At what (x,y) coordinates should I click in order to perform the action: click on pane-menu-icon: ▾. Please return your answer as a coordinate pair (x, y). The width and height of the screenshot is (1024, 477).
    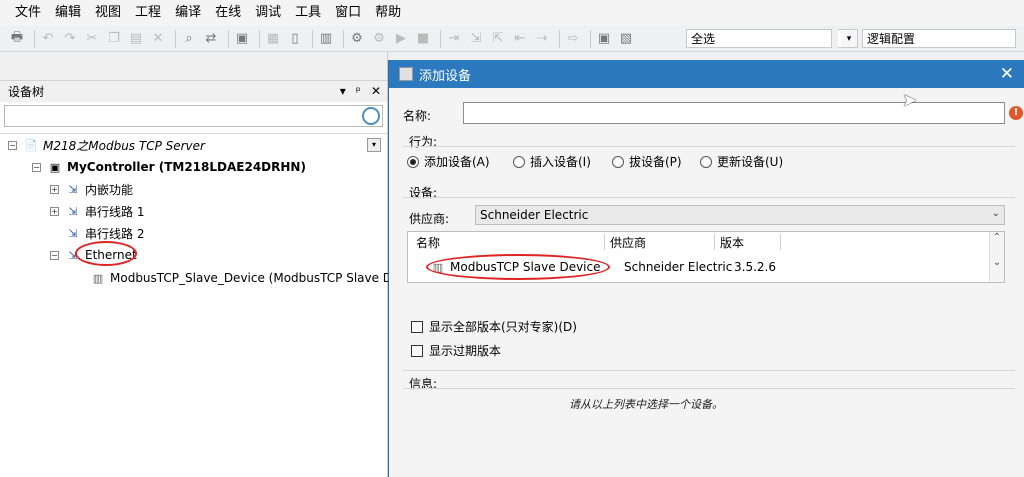
    Looking at the image, I should click on (343, 91).